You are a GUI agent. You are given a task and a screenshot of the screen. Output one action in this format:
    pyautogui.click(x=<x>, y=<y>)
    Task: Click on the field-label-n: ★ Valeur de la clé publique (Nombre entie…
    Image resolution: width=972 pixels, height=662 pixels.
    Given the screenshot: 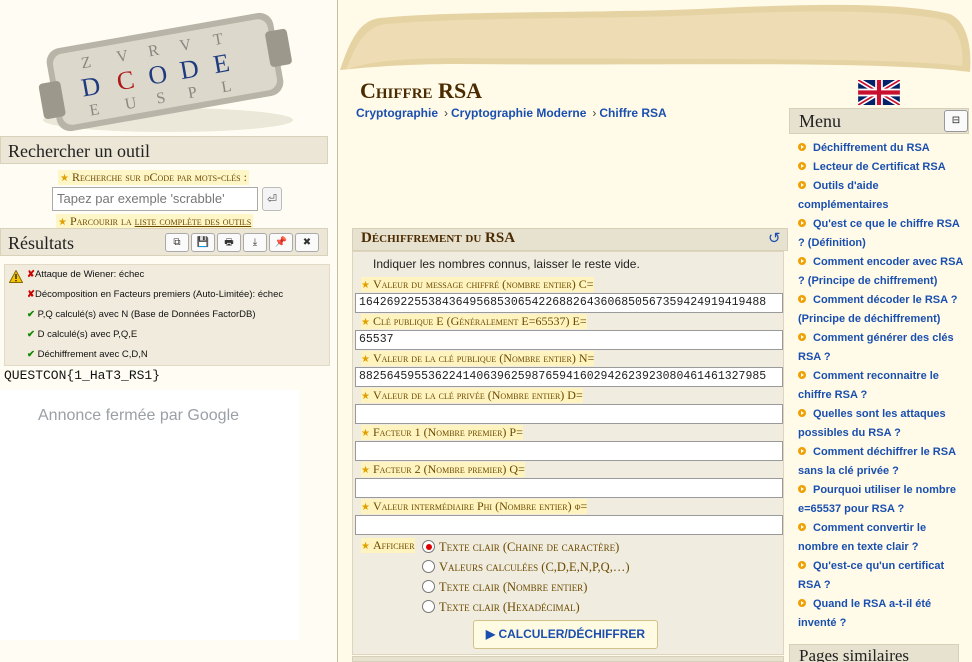 What is the action you would take?
    pyautogui.click(x=478, y=358)
    